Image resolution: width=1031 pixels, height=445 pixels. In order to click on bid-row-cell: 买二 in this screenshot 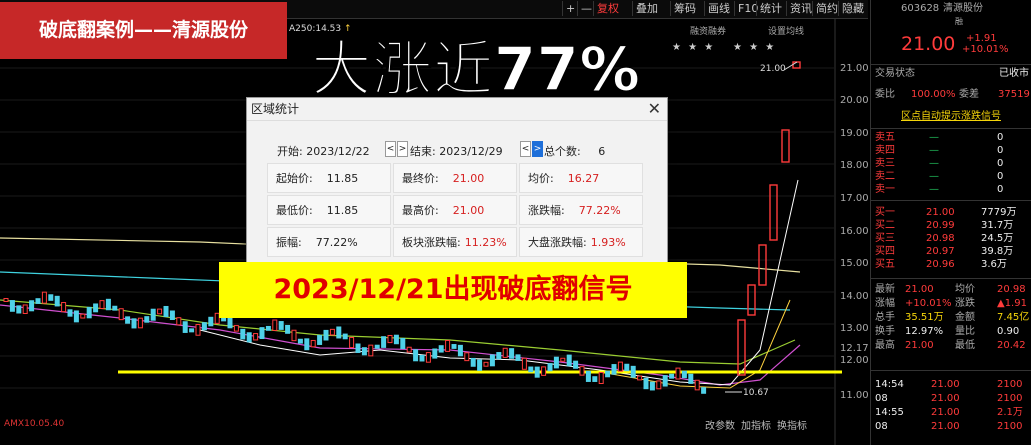, I will do `click(885, 225)`.